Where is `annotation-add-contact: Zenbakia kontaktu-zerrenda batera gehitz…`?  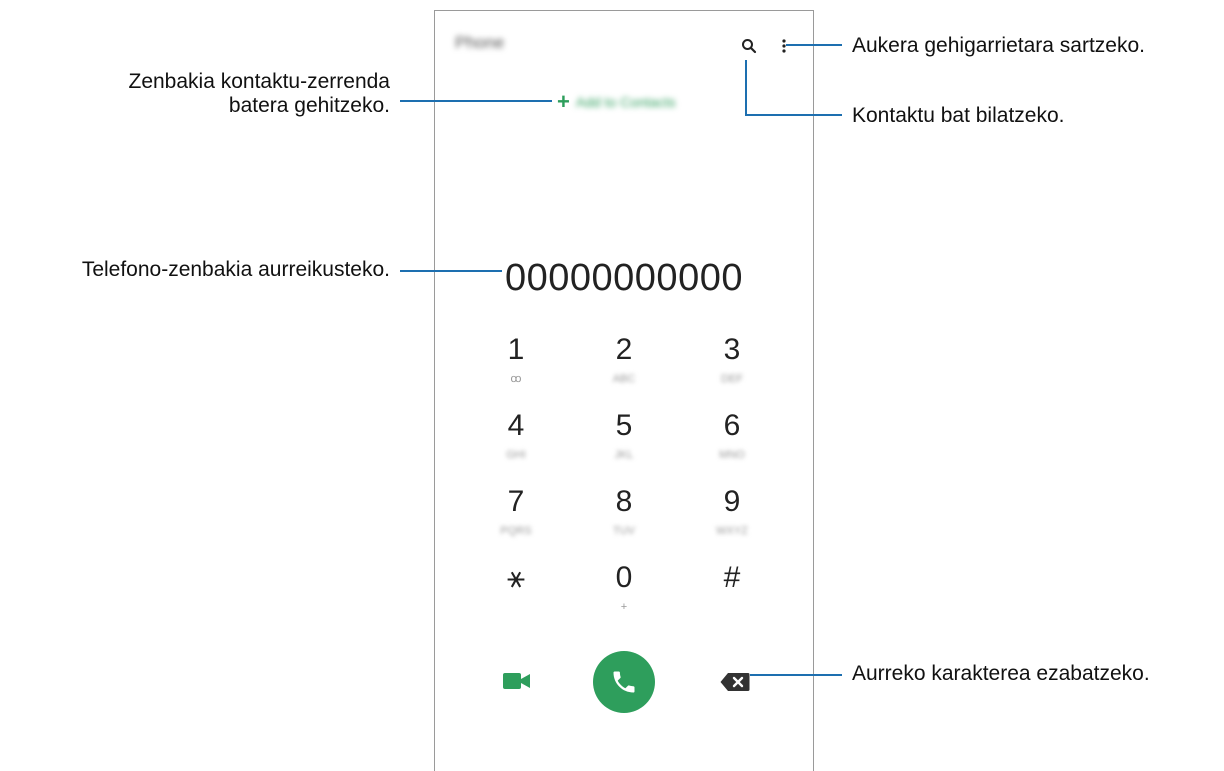 annotation-add-contact: Zenbakia kontaktu-zerrenda batera gehitz… is located at coordinates (210, 94).